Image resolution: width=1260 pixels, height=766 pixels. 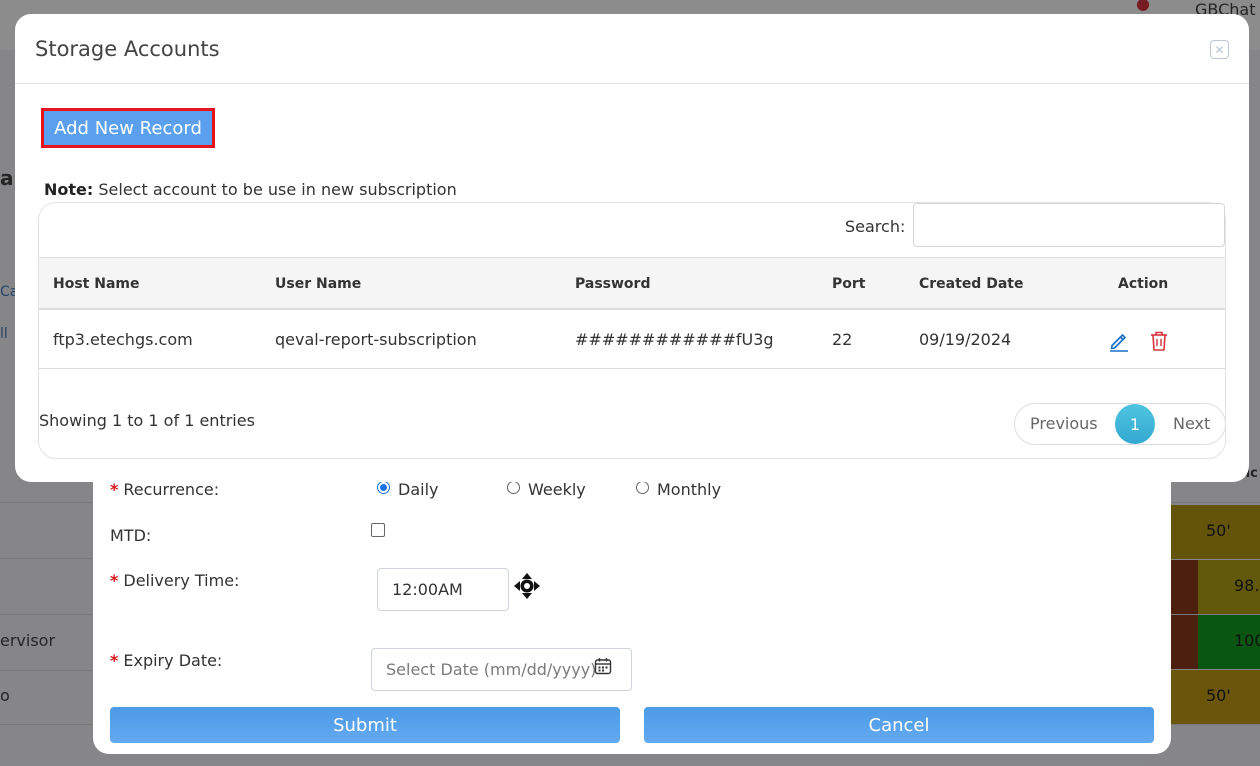 What do you see at coordinates (971, 284) in the screenshot?
I see `column-created-date: Created Date` at bounding box center [971, 284].